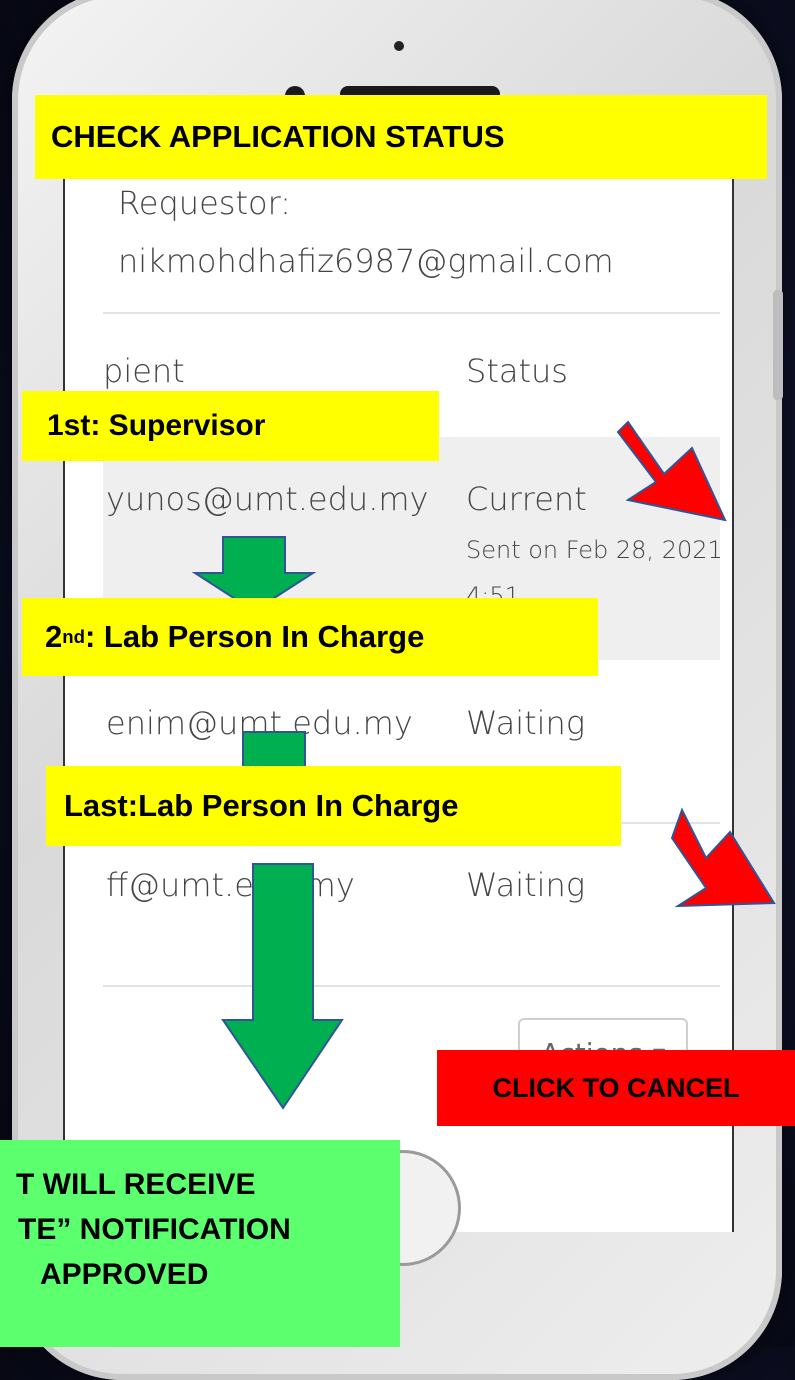 This screenshot has height=1380, width=795. Describe the element at coordinates (778, 345) in the screenshot. I see `side-button` at that location.